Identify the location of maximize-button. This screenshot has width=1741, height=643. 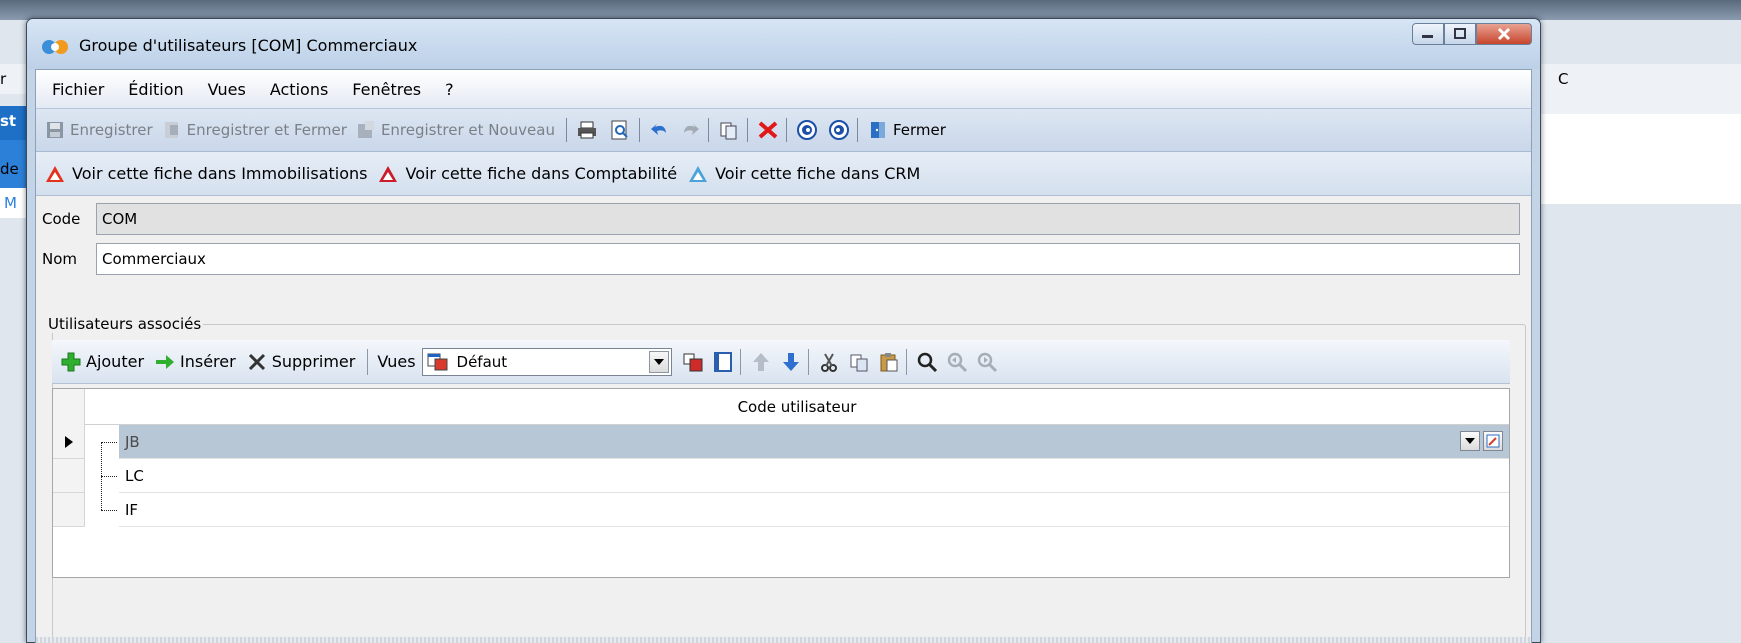
(1460, 34).